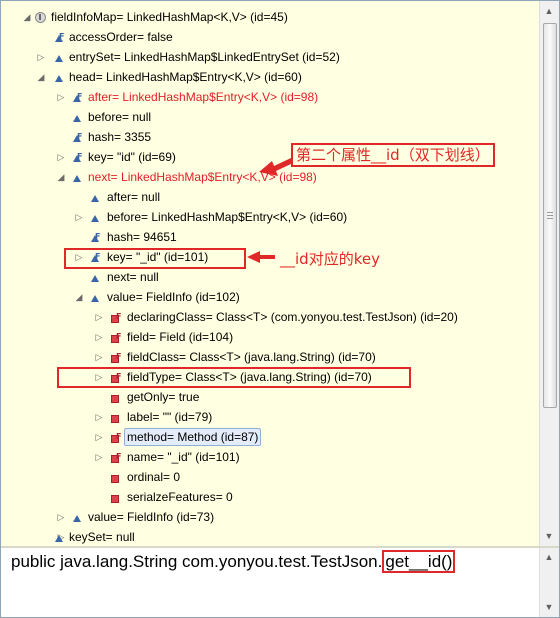 The image size is (560, 618). I want to click on tree-row-label: serialzeFeatures= 0, so click(180, 497).